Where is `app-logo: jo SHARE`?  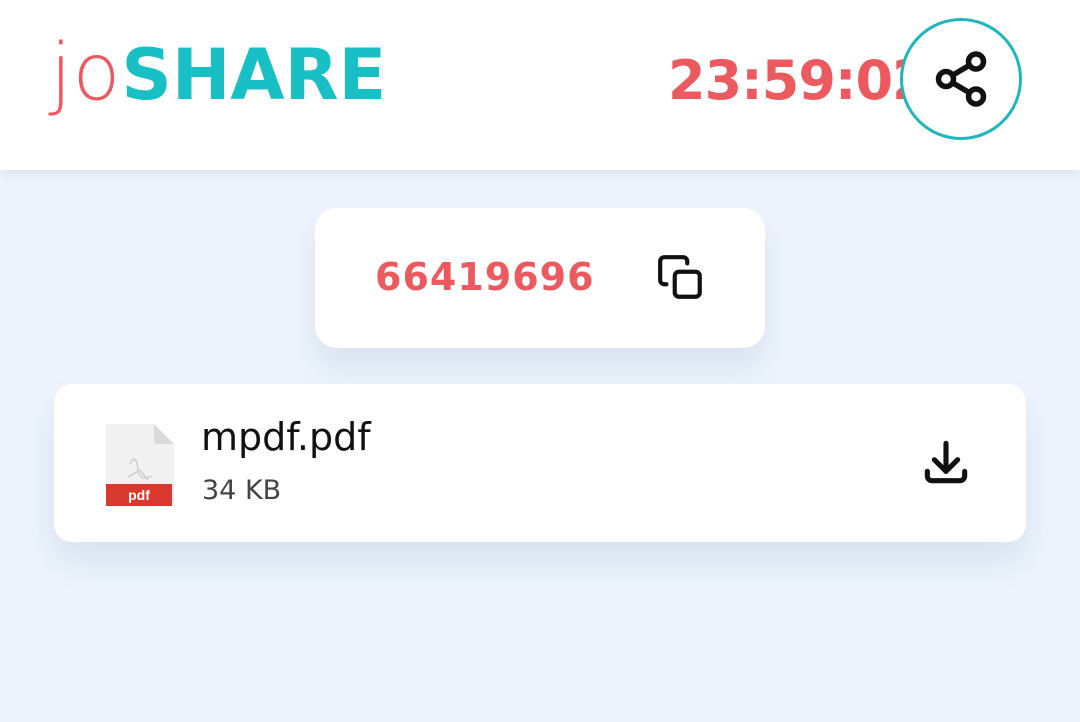
app-logo: jo SHARE is located at coordinates (218, 79).